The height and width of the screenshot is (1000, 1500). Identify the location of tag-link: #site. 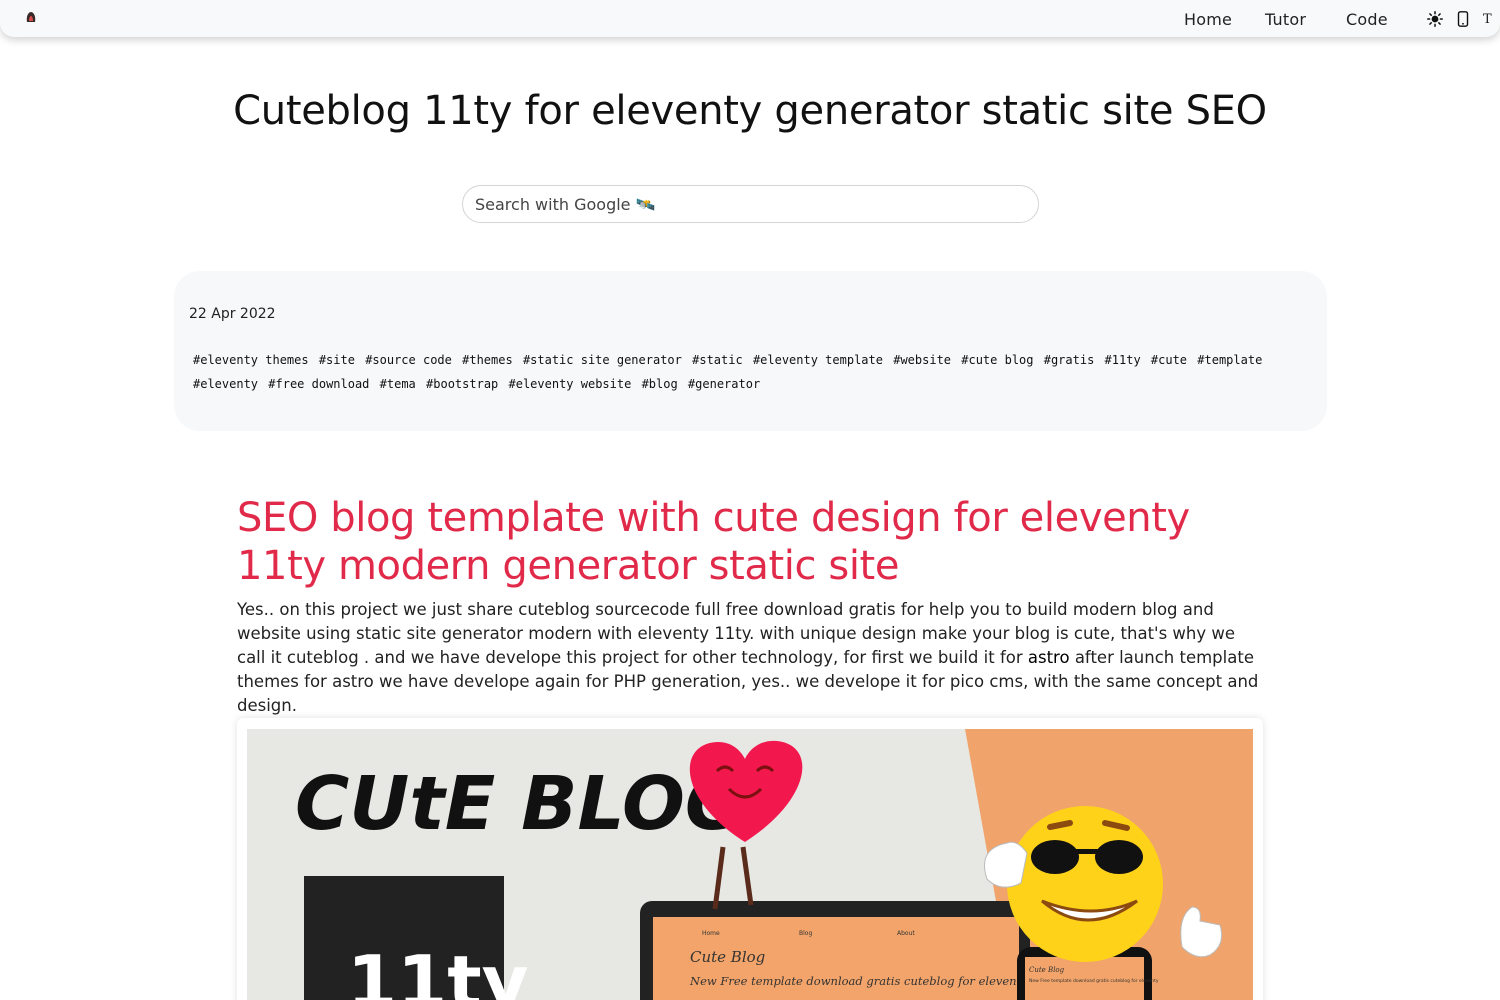
(337, 360).